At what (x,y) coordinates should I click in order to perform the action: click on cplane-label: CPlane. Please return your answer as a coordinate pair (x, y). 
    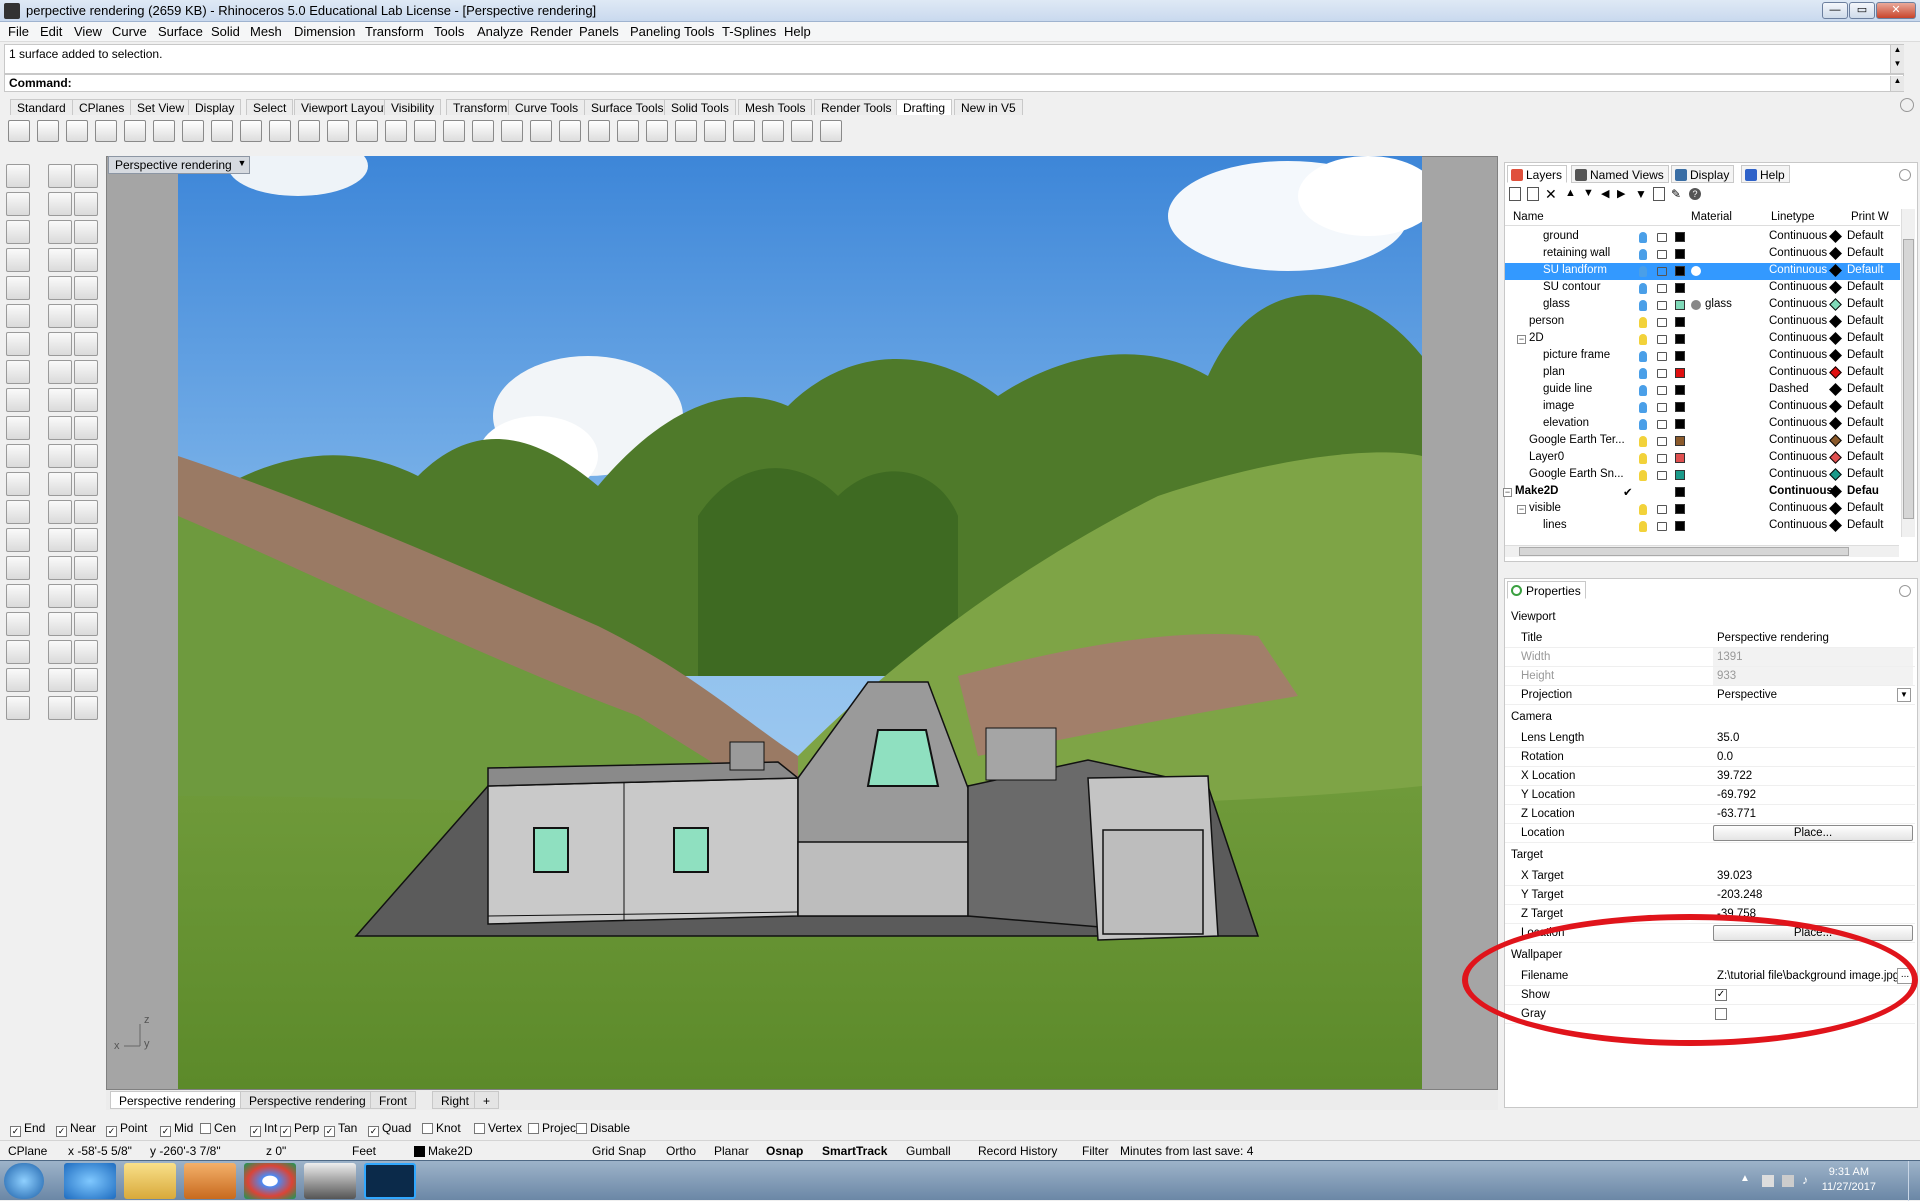
    Looking at the image, I should click on (27, 1151).